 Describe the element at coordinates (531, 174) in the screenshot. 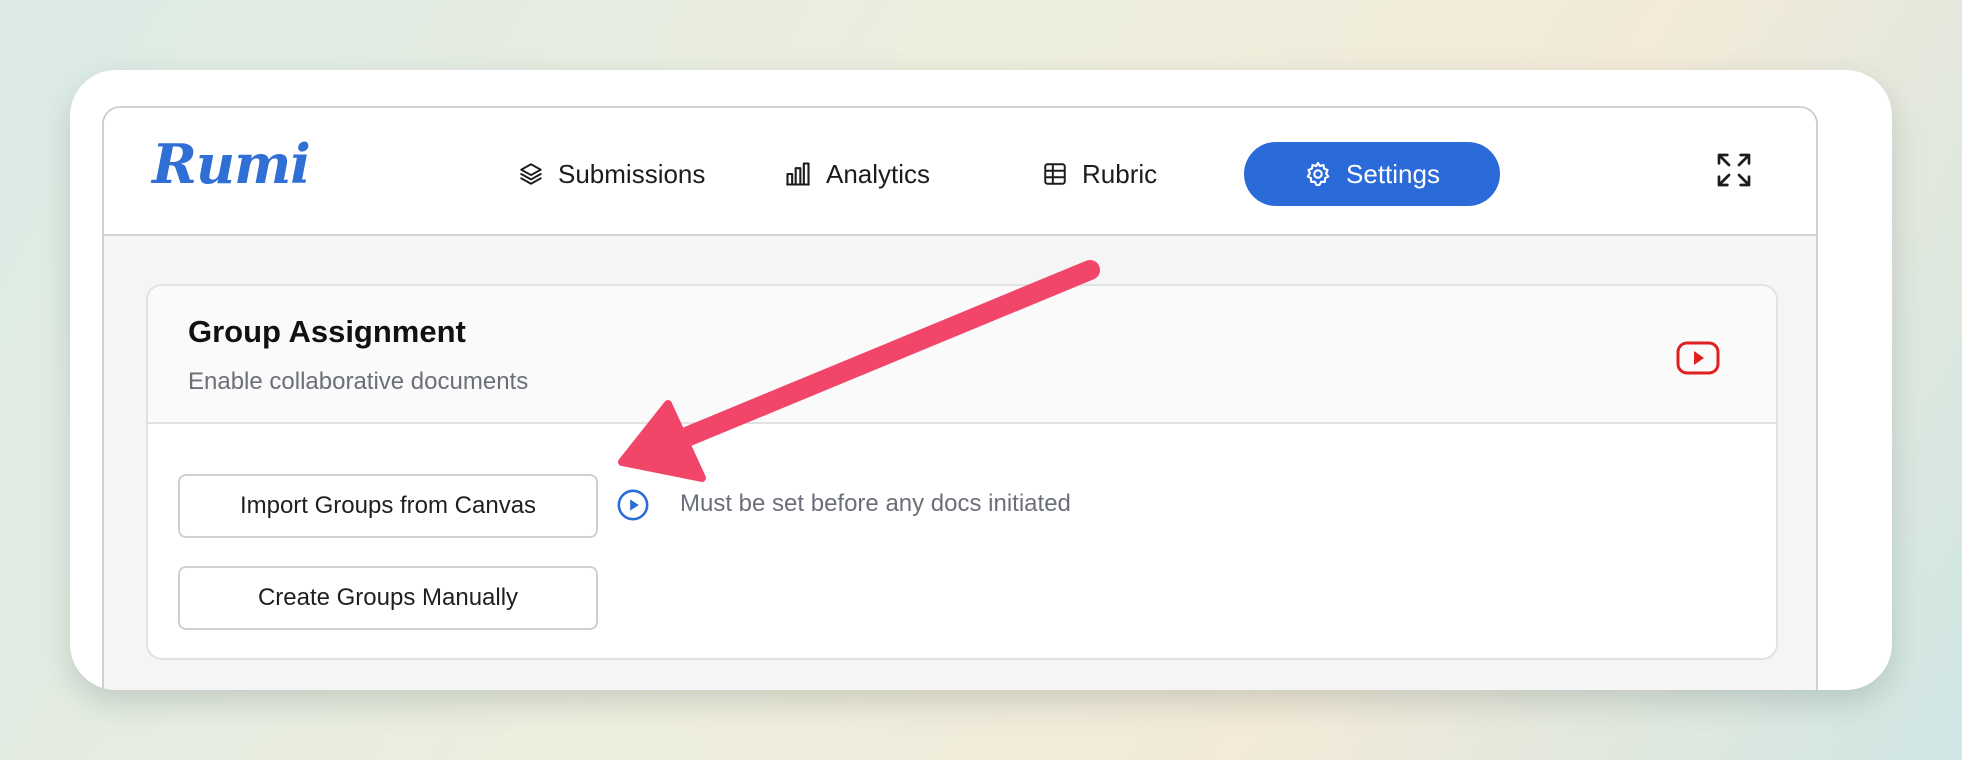

I see `layers-icon` at that location.